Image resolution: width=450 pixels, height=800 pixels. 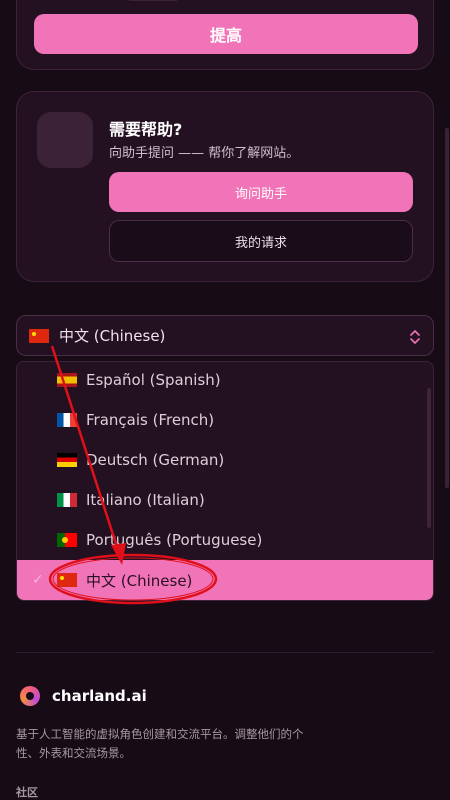 What do you see at coordinates (67, 380) in the screenshot?
I see `spain-flag-icon` at bounding box center [67, 380].